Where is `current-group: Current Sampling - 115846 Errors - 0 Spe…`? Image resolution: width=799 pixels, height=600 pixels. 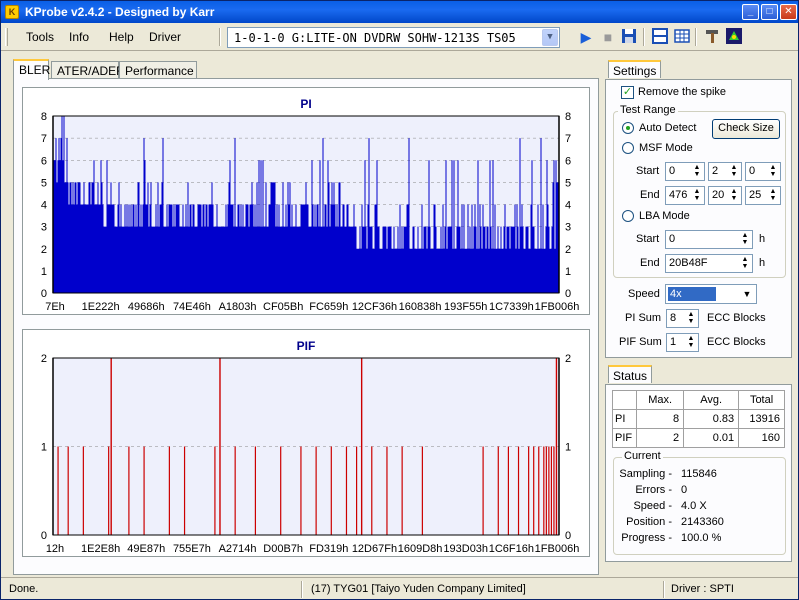 current-group: Current Sampling - 115846 Errors - 0 Spe… is located at coordinates (699, 502).